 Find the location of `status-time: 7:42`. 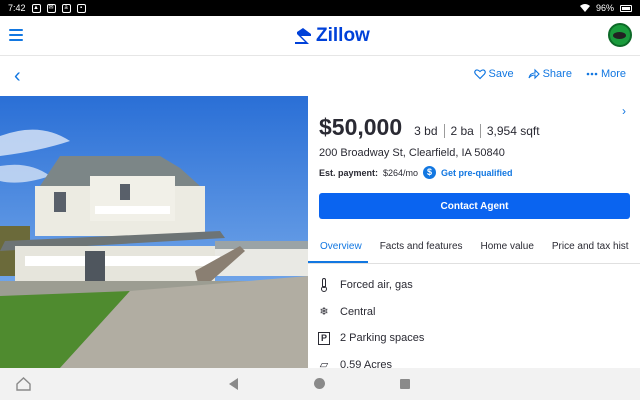

status-time: 7:42 is located at coordinates (17, 8).